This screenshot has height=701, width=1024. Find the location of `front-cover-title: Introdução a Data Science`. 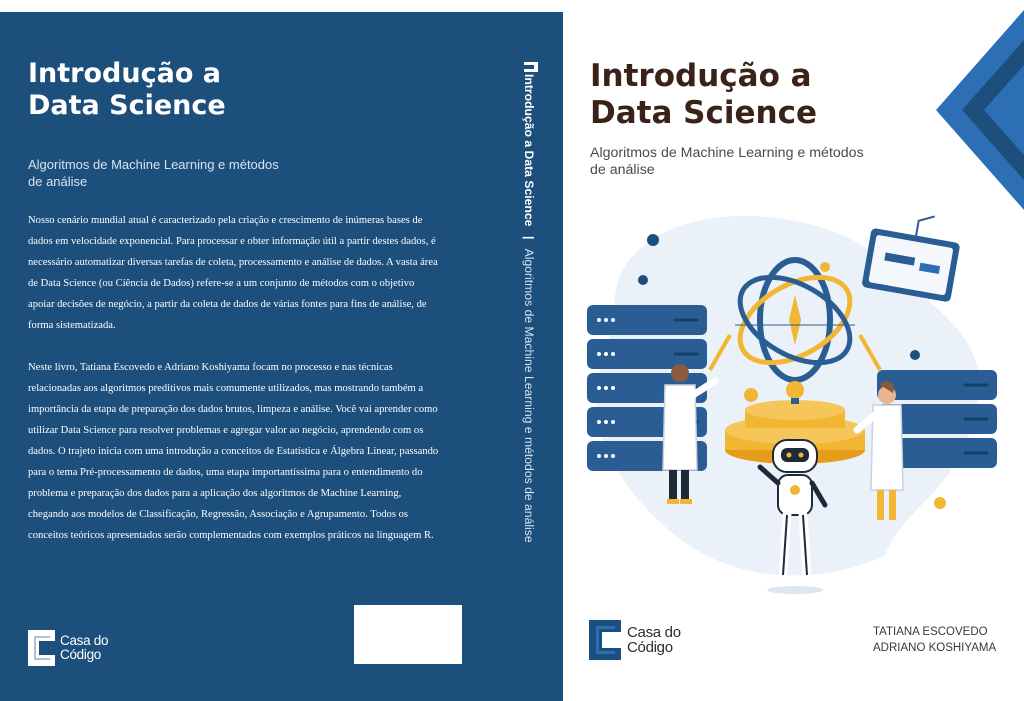

front-cover-title: Introdução a Data Science is located at coordinates (740, 95).